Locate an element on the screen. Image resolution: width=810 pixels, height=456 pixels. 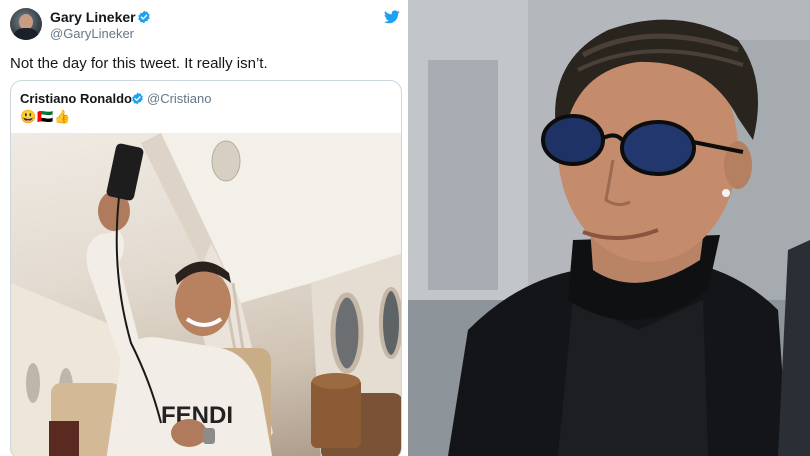
quoted-handle: @Cristiano is located at coordinates (179, 98).